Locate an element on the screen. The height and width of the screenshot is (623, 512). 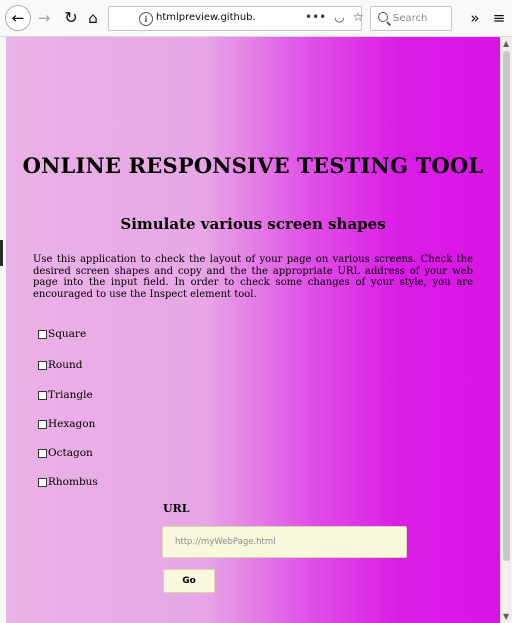
page-actions-icon: ••• is located at coordinates (315, 17).